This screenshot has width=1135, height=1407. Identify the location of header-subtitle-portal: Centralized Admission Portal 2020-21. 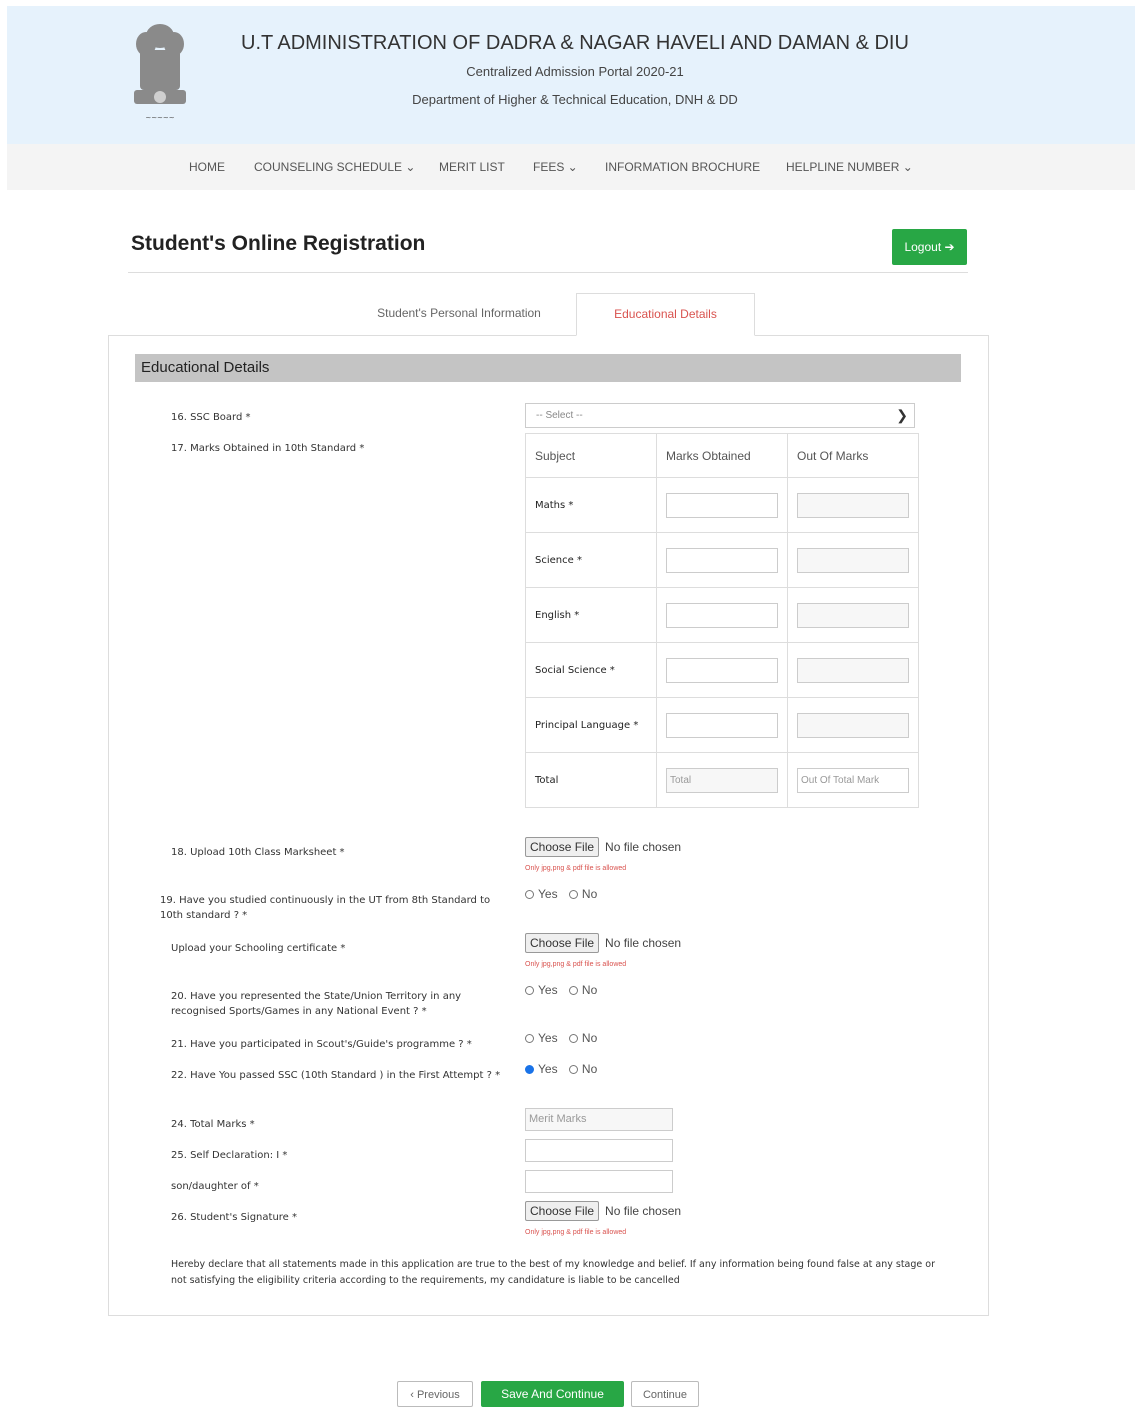
(575, 71).